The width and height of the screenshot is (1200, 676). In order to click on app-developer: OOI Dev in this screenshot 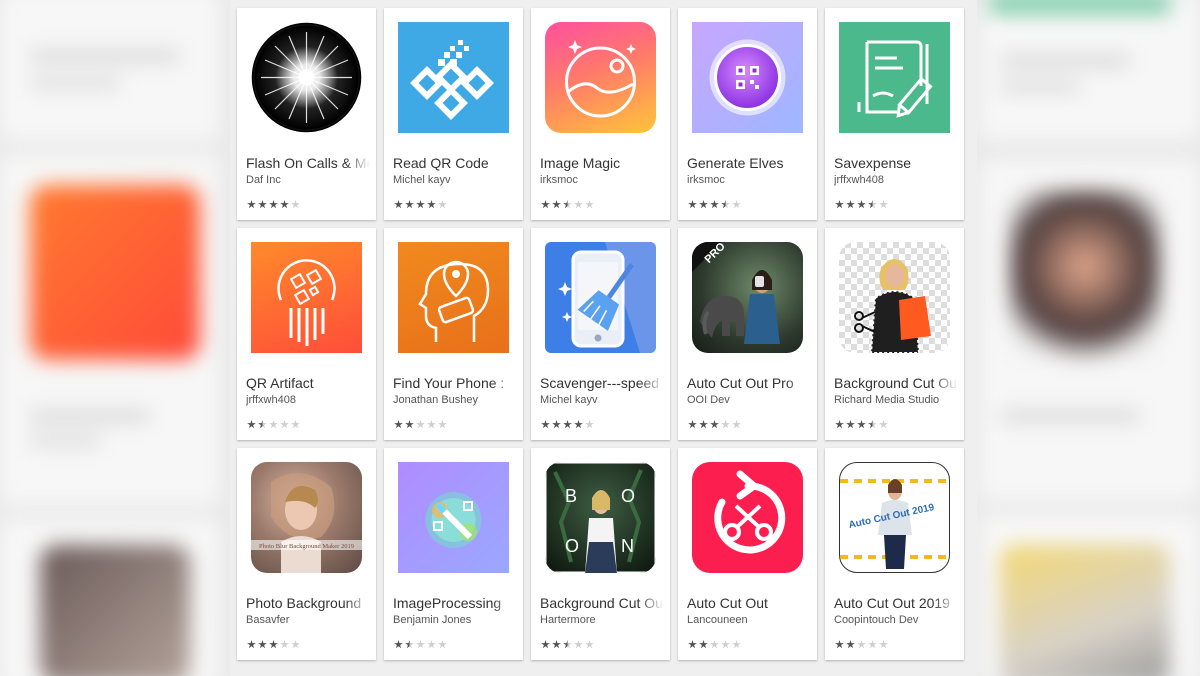, I will do `click(749, 400)`.